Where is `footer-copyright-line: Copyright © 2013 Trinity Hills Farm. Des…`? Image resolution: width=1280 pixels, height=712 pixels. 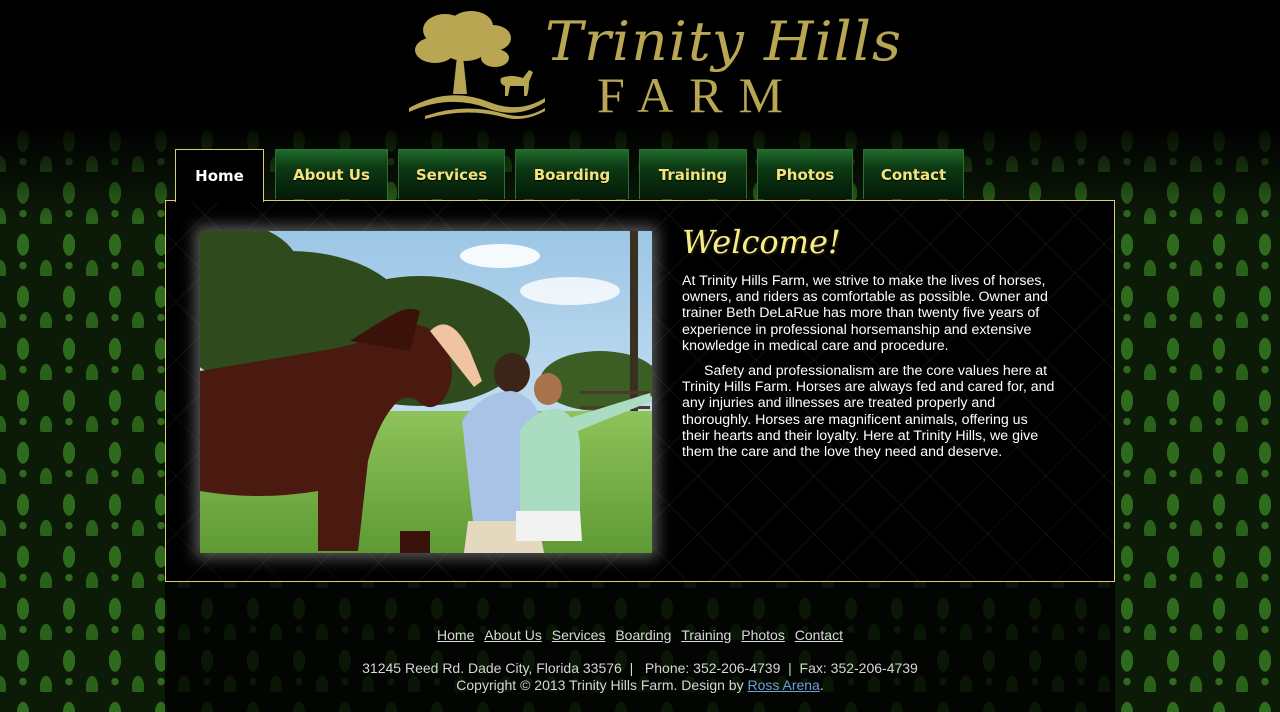
footer-copyright-line: Copyright © 2013 Trinity Hills Farm. Des… is located at coordinates (640, 685).